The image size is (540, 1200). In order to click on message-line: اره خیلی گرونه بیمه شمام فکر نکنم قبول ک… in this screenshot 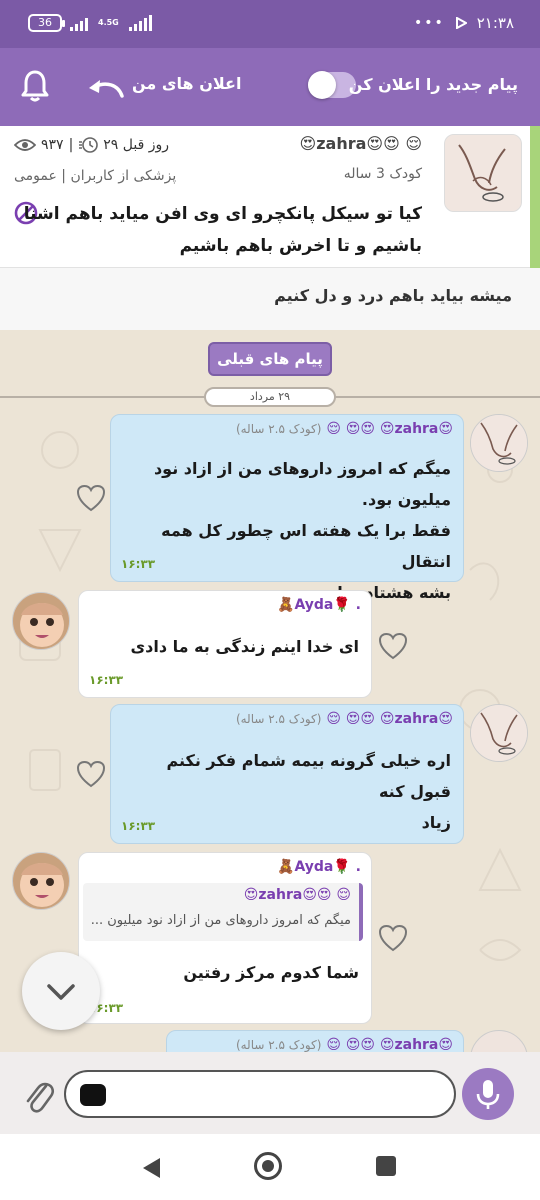, I will do `click(308, 776)`.